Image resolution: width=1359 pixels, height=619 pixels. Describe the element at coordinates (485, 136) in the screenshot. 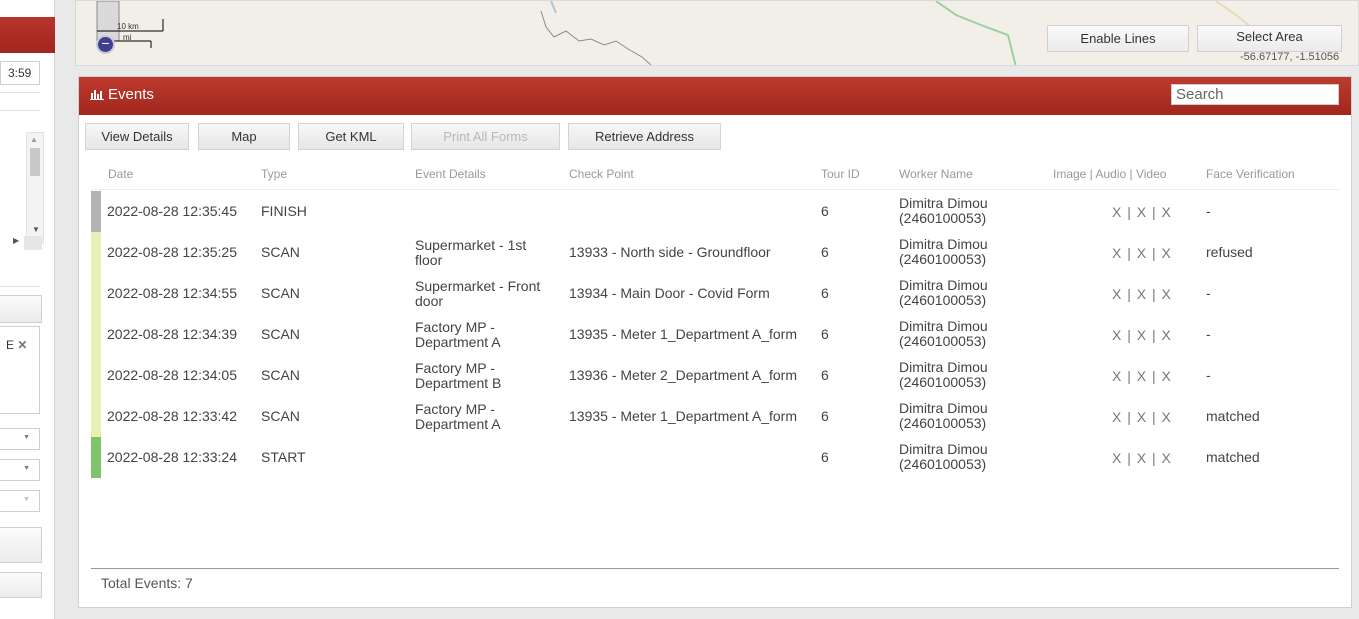

I see `print-all-forms-button: Print All Forms` at that location.